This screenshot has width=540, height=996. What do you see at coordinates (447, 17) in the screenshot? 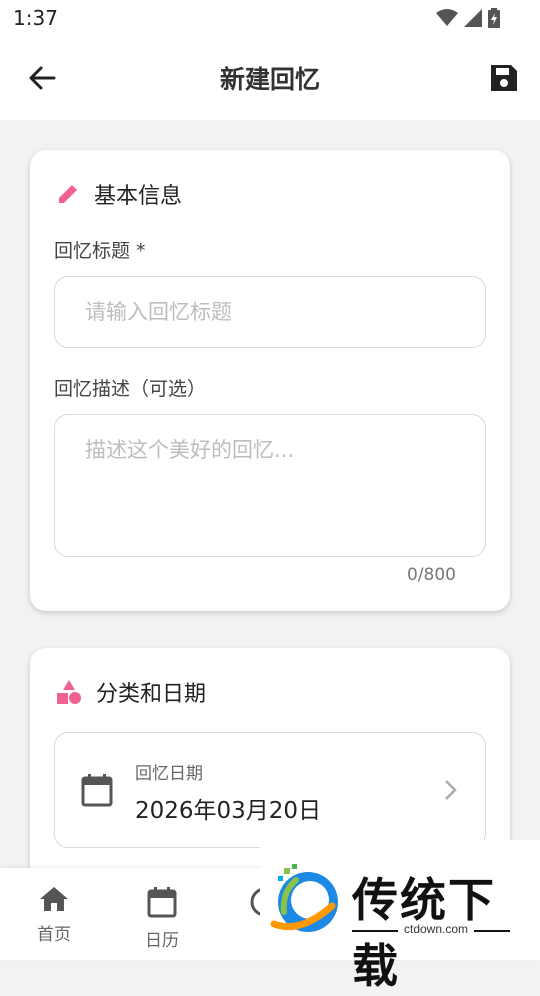
I see `wifi-icon` at bounding box center [447, 17].